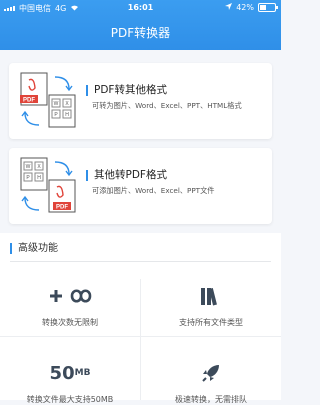 The width and height of the screenshot is (320, 405). I want to click on books-icon, so click(211, 296).